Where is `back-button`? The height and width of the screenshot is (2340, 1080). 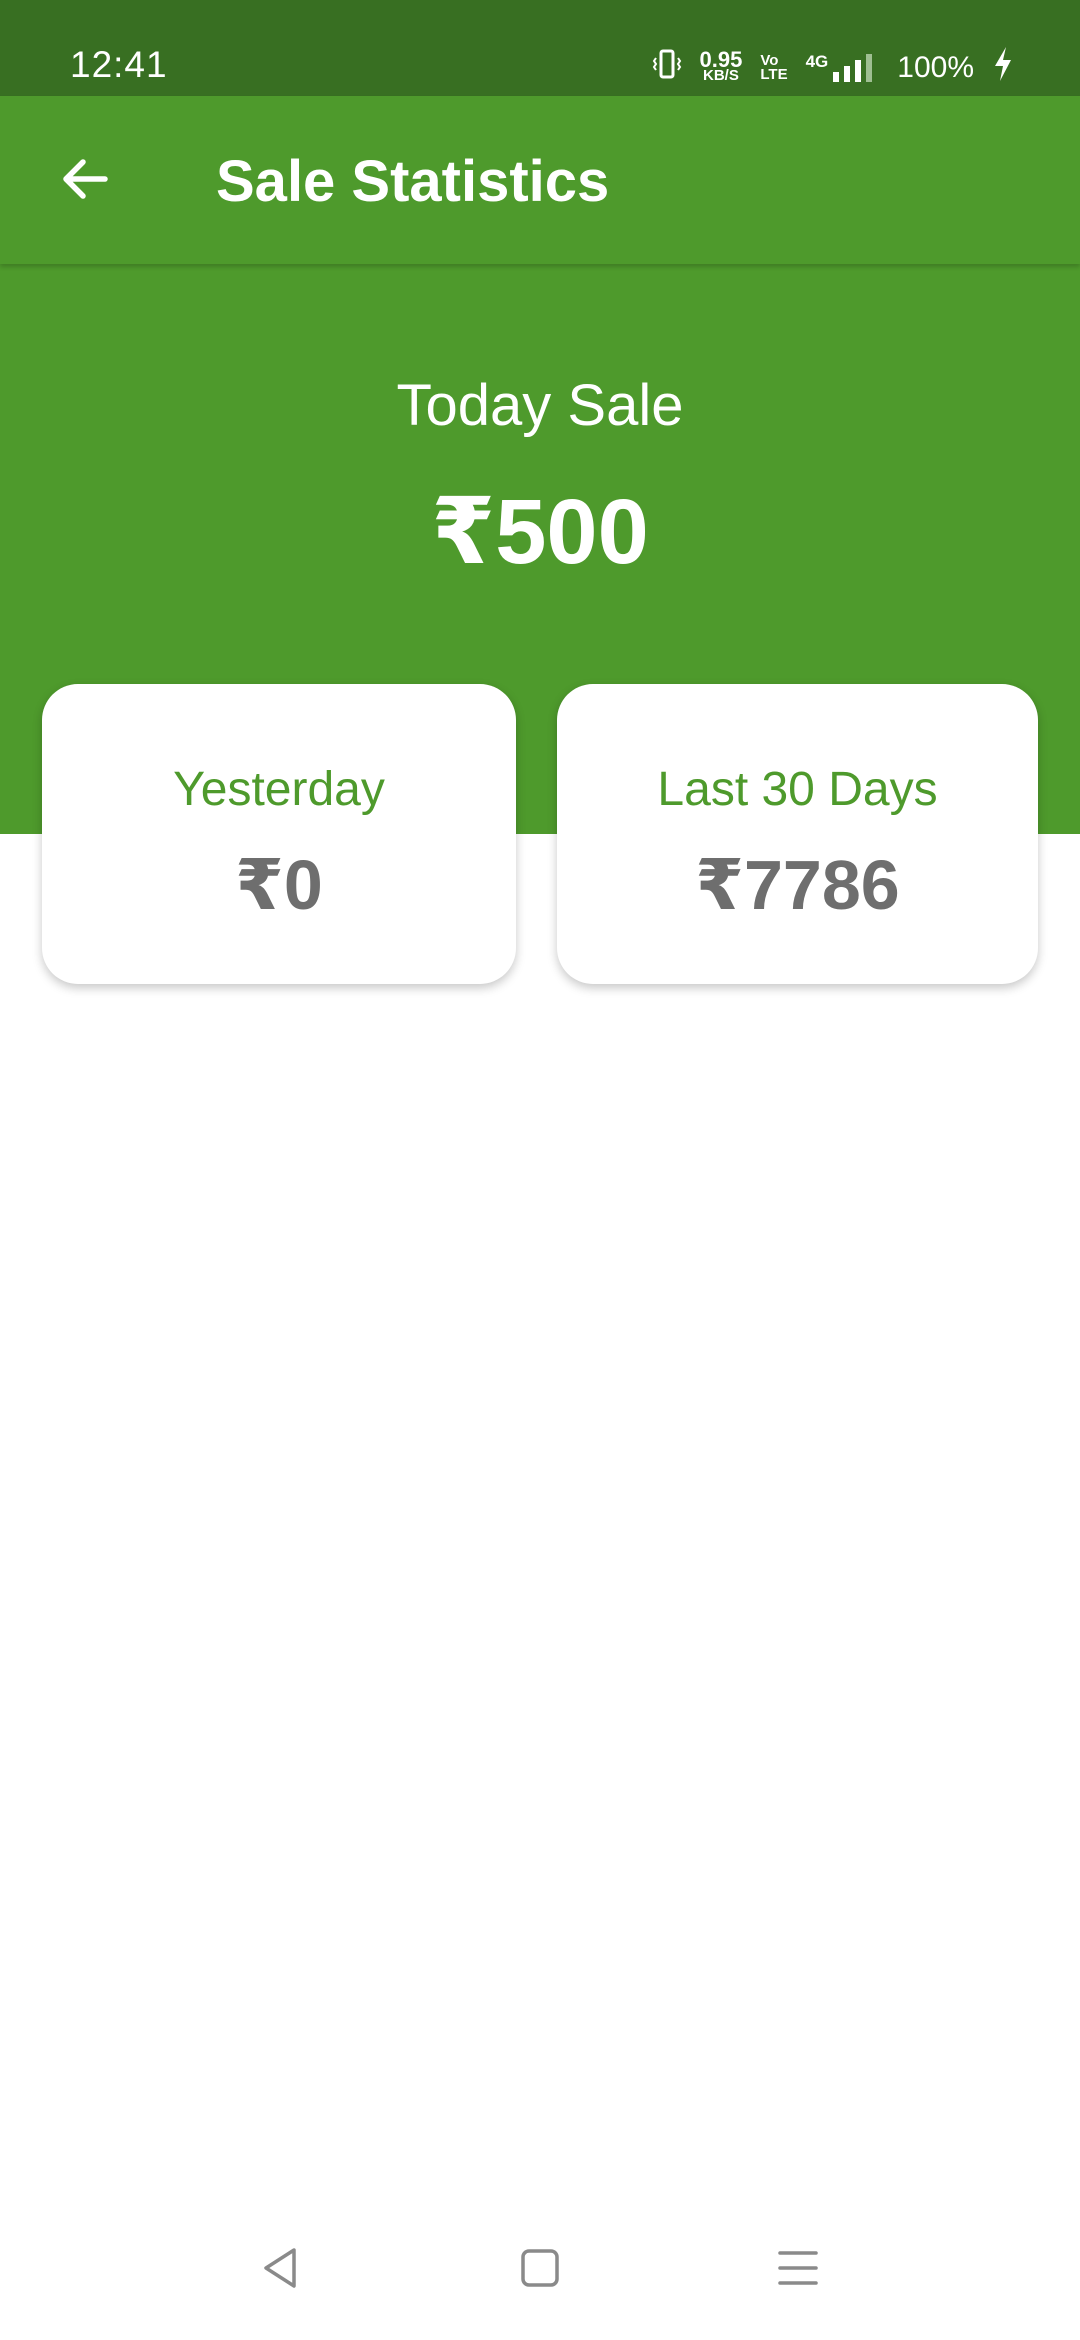 back-button is located at coordinates (85, 181).